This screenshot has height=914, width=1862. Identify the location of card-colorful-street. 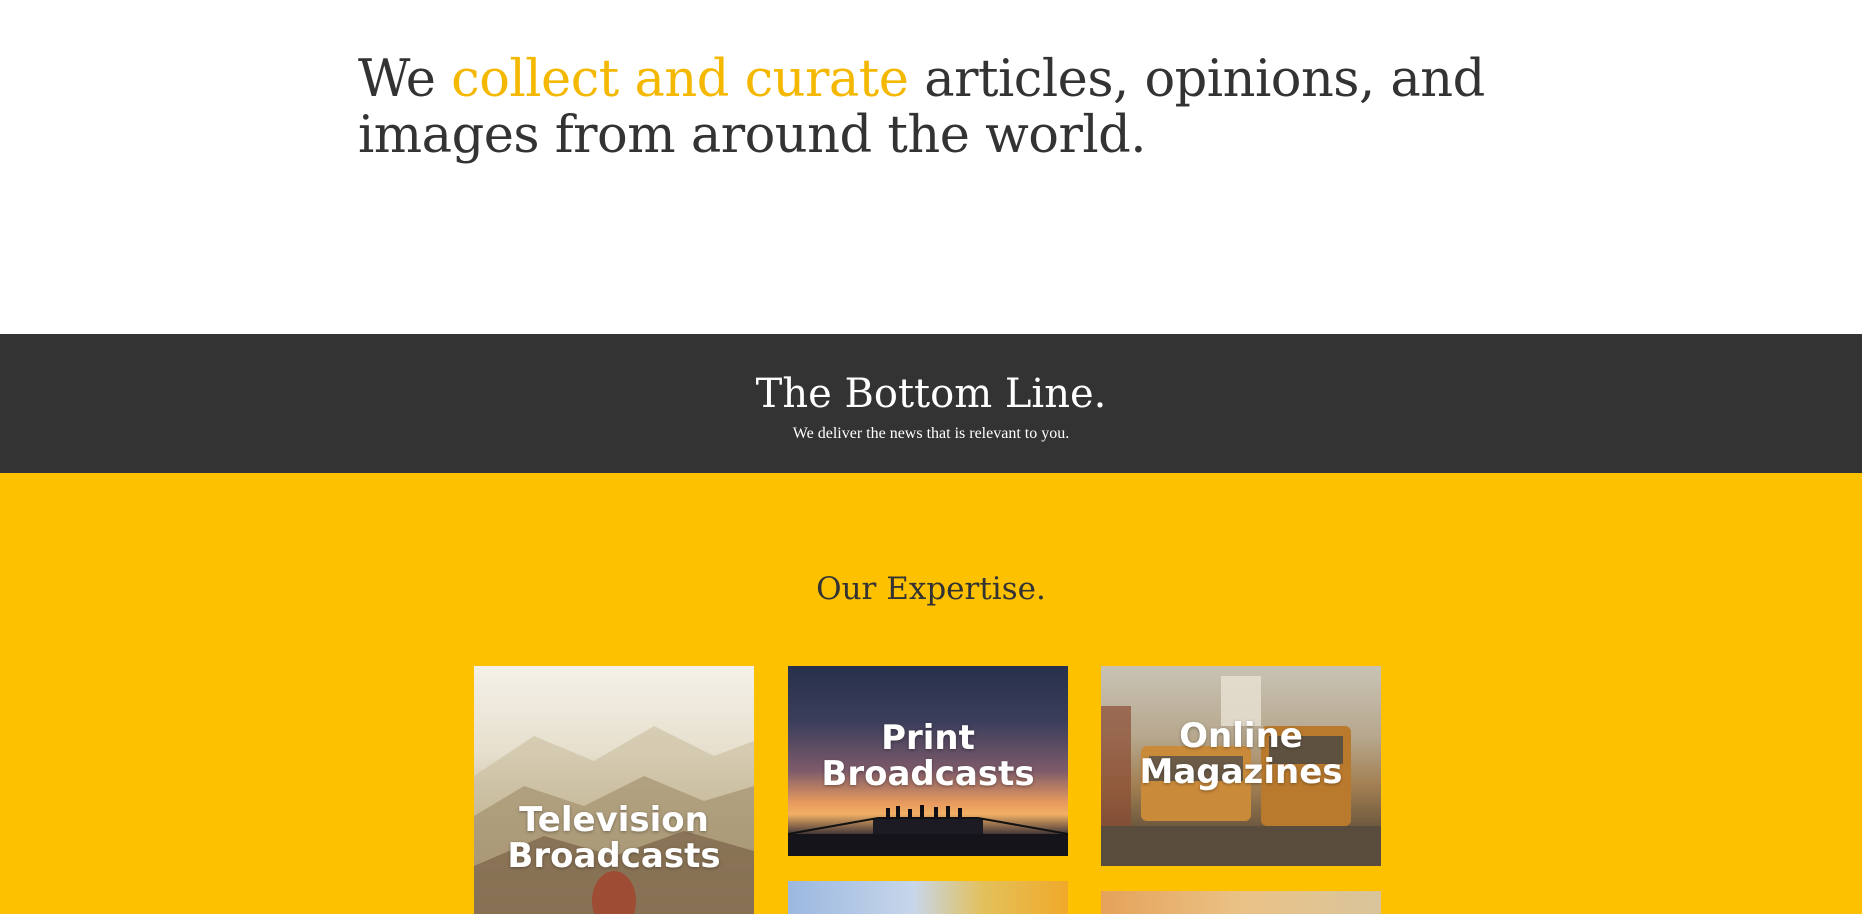
(928, 897).